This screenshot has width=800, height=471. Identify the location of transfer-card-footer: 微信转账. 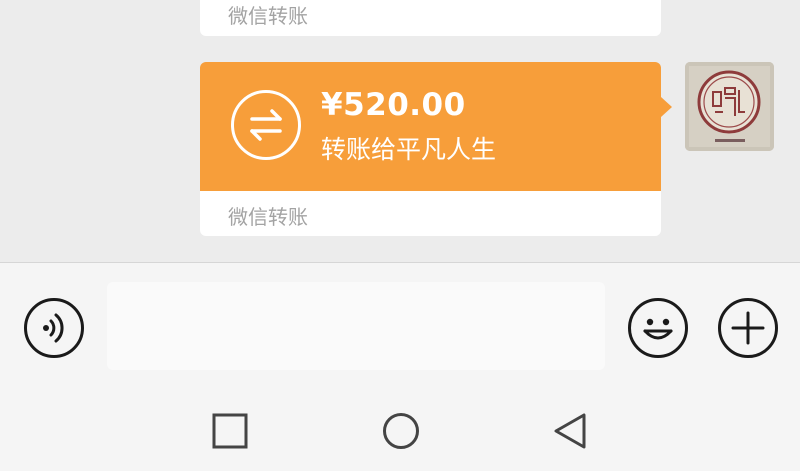
(430, 213).